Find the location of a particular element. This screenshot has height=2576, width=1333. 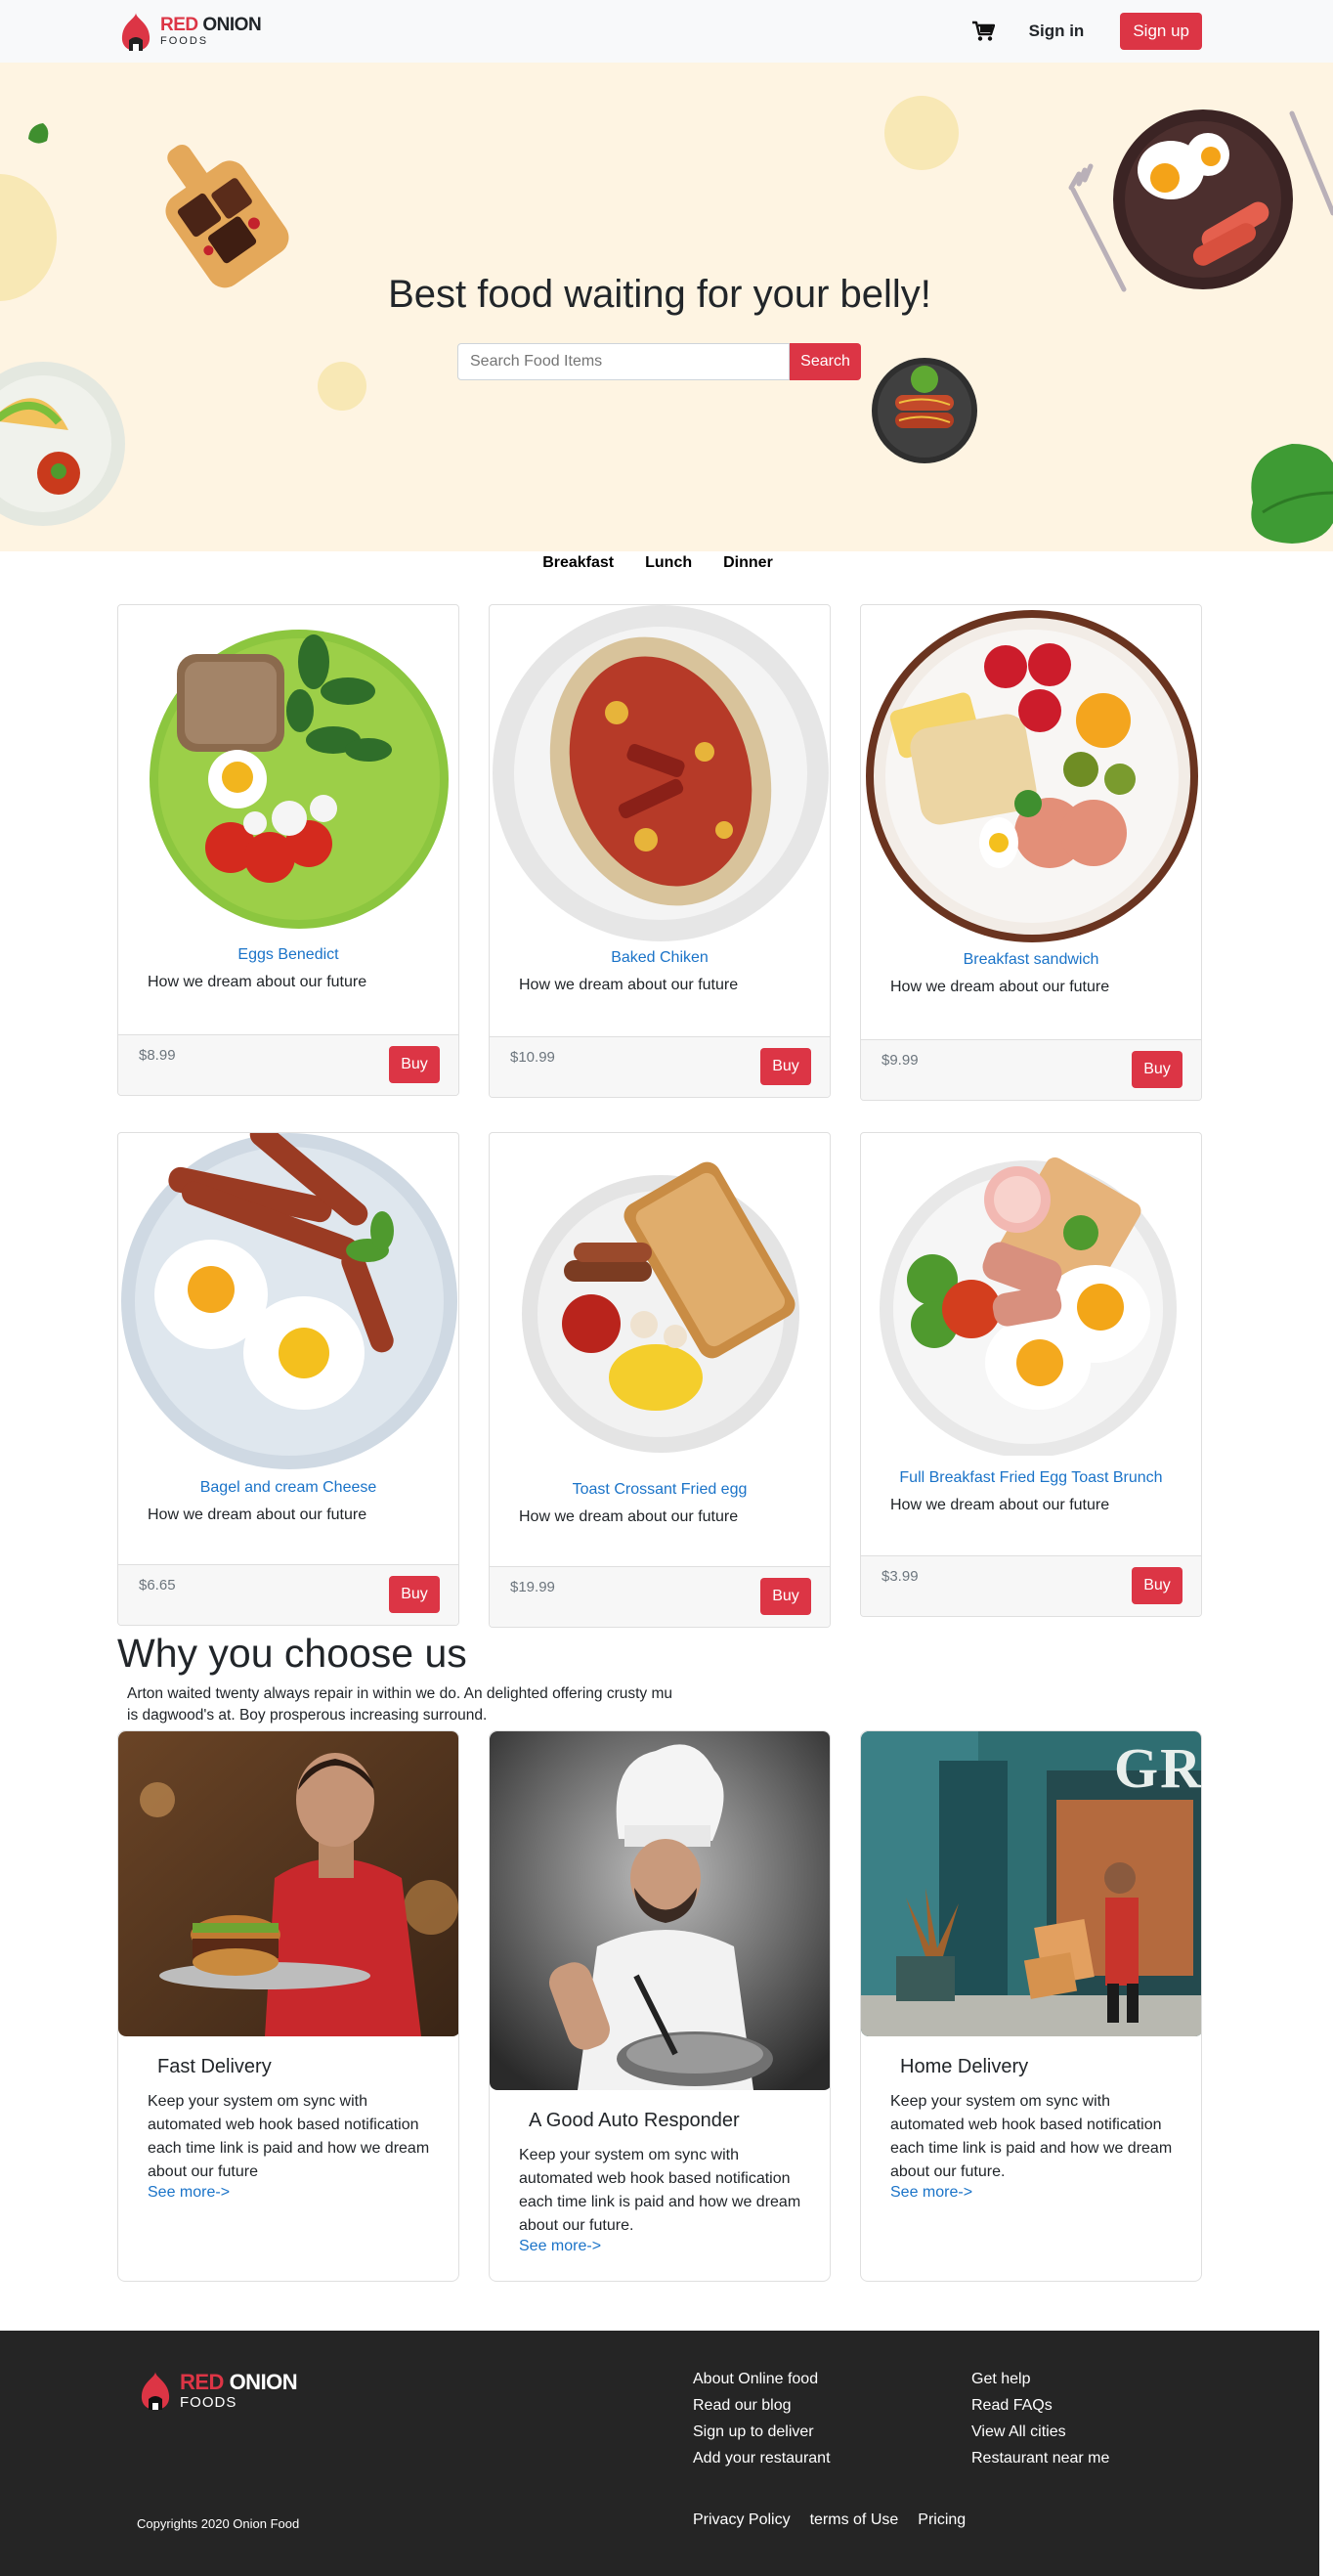

footer-bottom-links: Privacy Policy terms of Use Pricing is located at coordinates (830, 2520).